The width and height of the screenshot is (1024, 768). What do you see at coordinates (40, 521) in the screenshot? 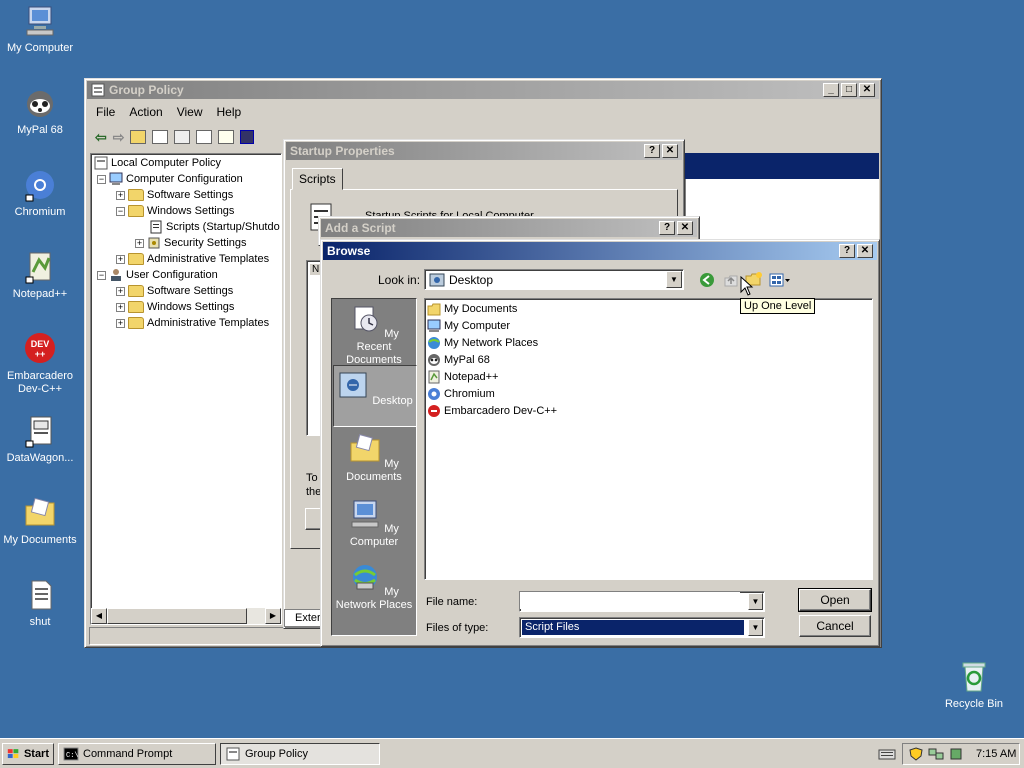
I see `desktop-icon-my-documents: My Documents` at bounding box center [40, 521].